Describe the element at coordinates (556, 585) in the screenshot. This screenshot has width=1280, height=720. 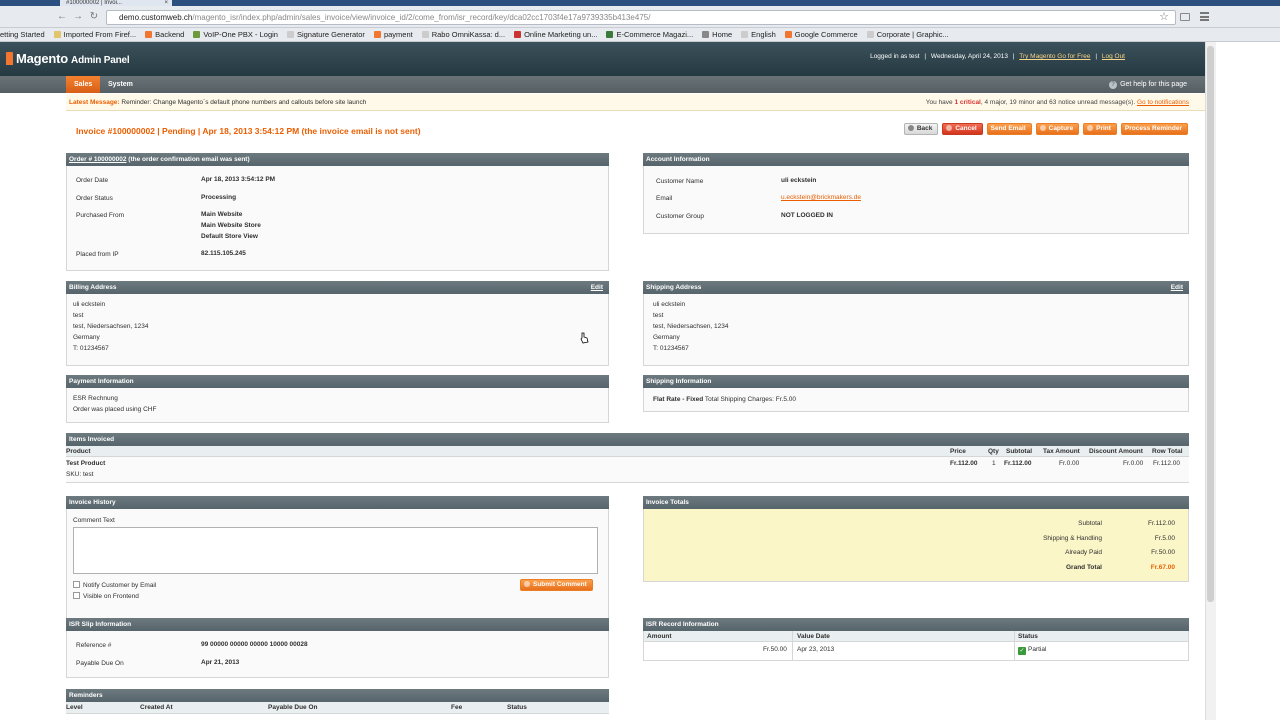
I see `submit-comment-button: Submit Comment` at that location.